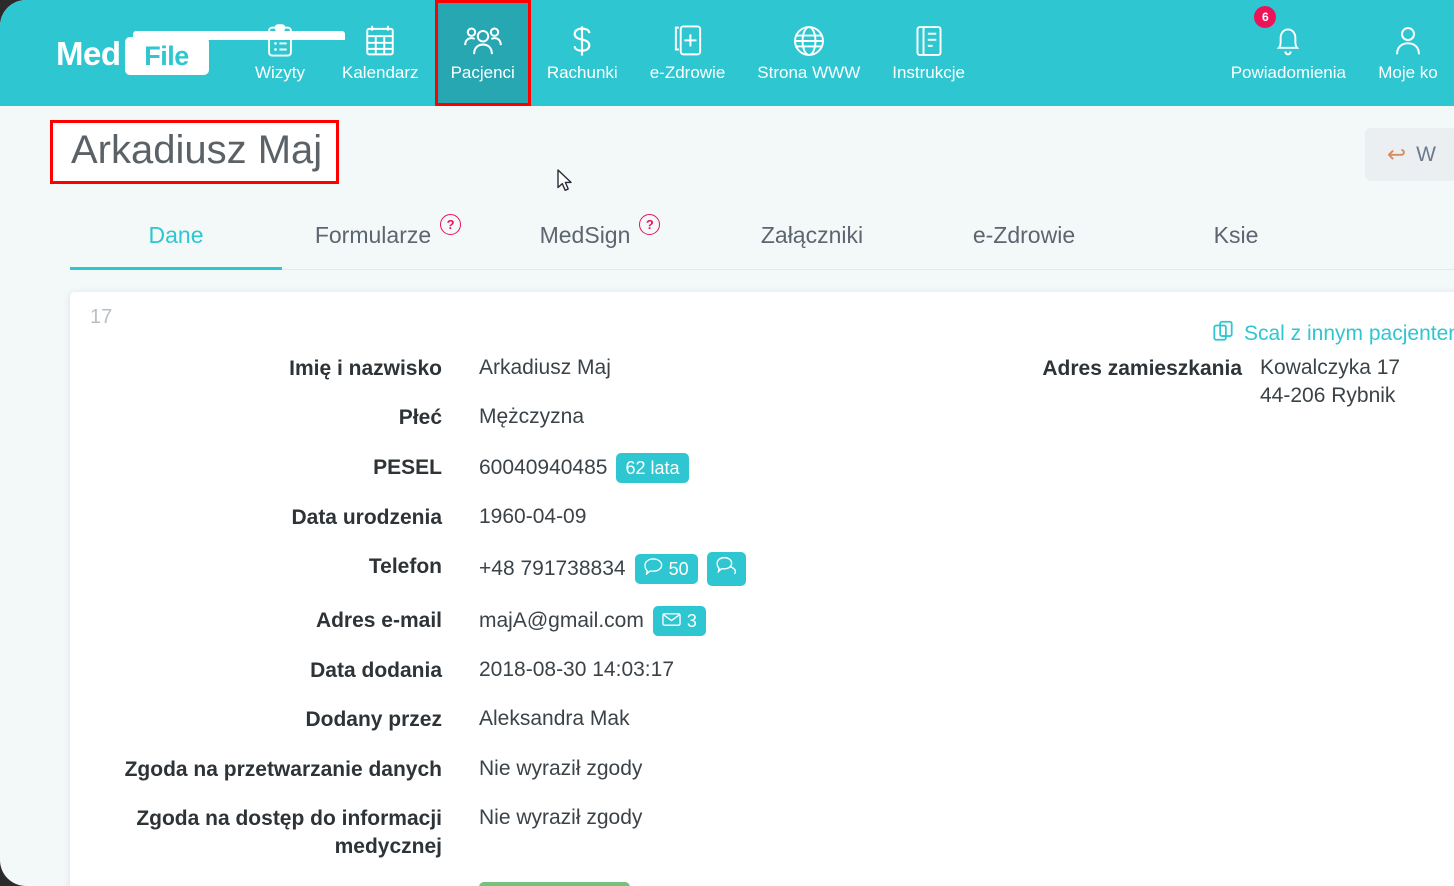 Image resolution: width=1454 pixels, height=886 pixels. What do you see at coordinates (928, 72) in the screenshot?
I see `nav-label: Instrukcje` at bounding box center [928, 72].